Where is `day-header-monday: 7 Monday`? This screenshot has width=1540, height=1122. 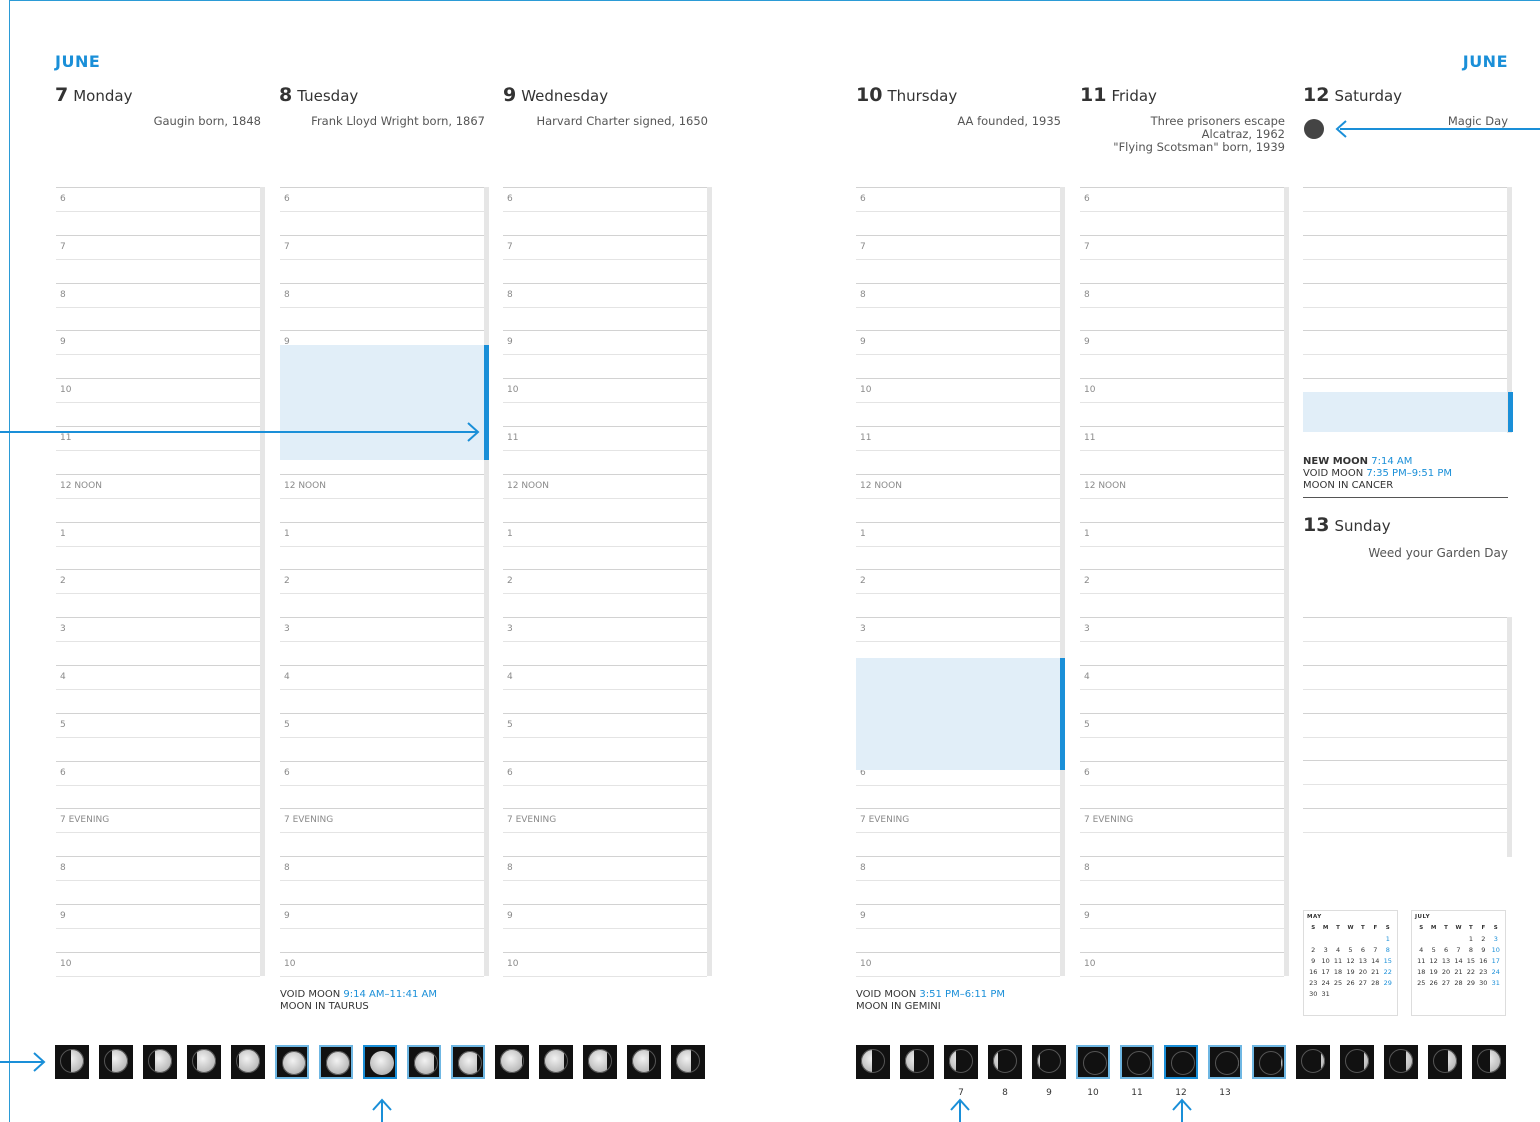
day-header-monday: 7 Monday is located at coordinates (93, 95).